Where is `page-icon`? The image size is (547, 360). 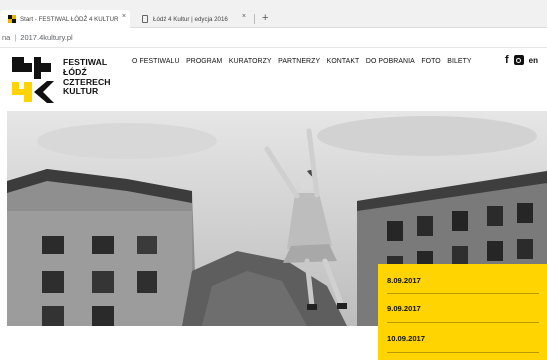
page-icon is located at coordinates (145, 19).